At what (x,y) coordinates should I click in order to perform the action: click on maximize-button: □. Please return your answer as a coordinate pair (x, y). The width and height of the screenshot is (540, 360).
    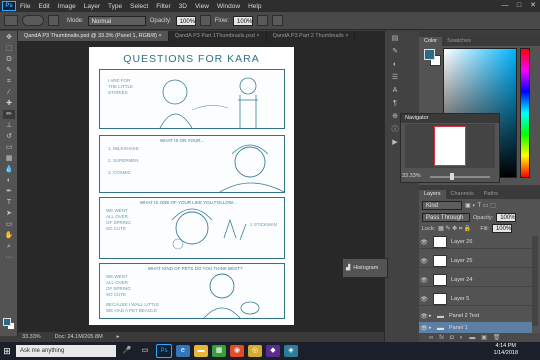
    Looking at the image, I should click on (519, 6).